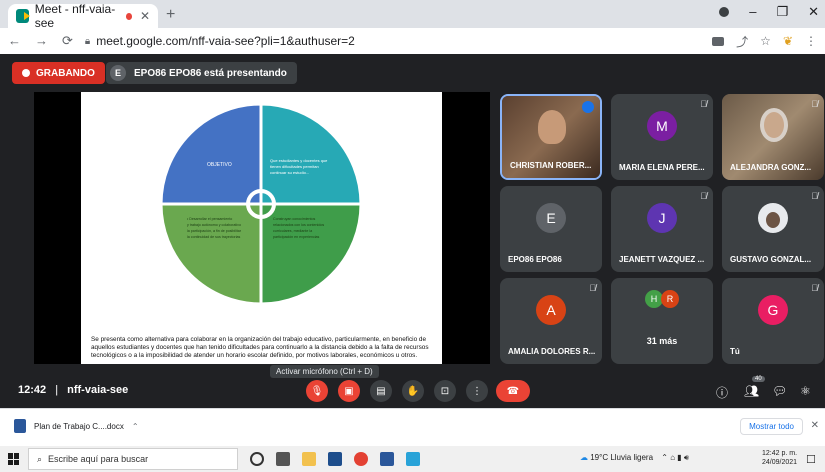 The image size is (825, 472). Describe the element at coordinates (535, 259) in the screenshot. I see `participant-name: EPO86 EPO86` at that location.